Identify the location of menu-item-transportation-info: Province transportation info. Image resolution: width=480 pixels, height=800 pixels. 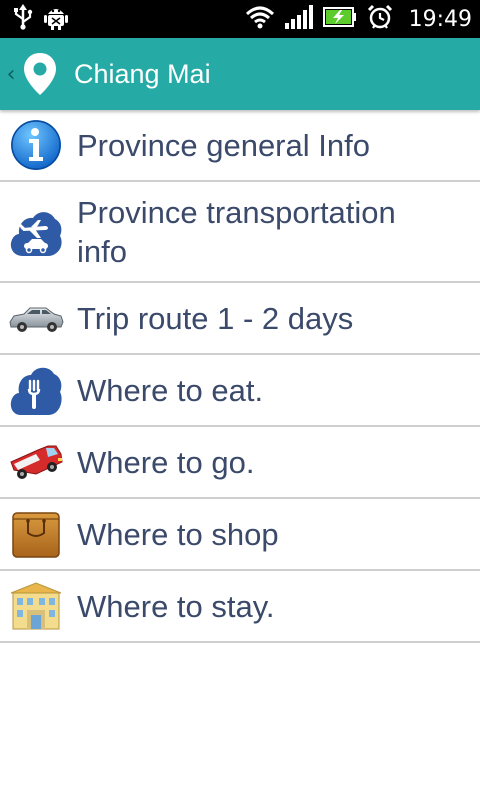
(240, 232).